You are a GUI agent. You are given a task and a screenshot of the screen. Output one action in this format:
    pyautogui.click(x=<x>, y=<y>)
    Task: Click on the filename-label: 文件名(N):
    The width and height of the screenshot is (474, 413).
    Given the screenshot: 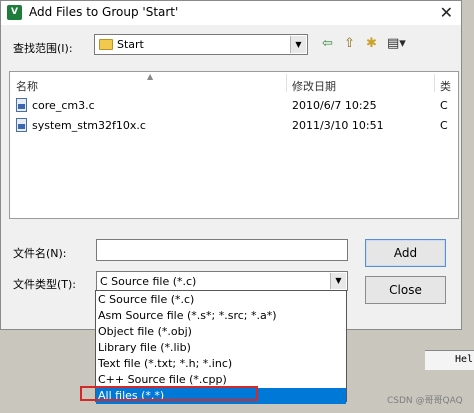 What is the action you would take?
    pyautogui.click(x=40, y=253)
    